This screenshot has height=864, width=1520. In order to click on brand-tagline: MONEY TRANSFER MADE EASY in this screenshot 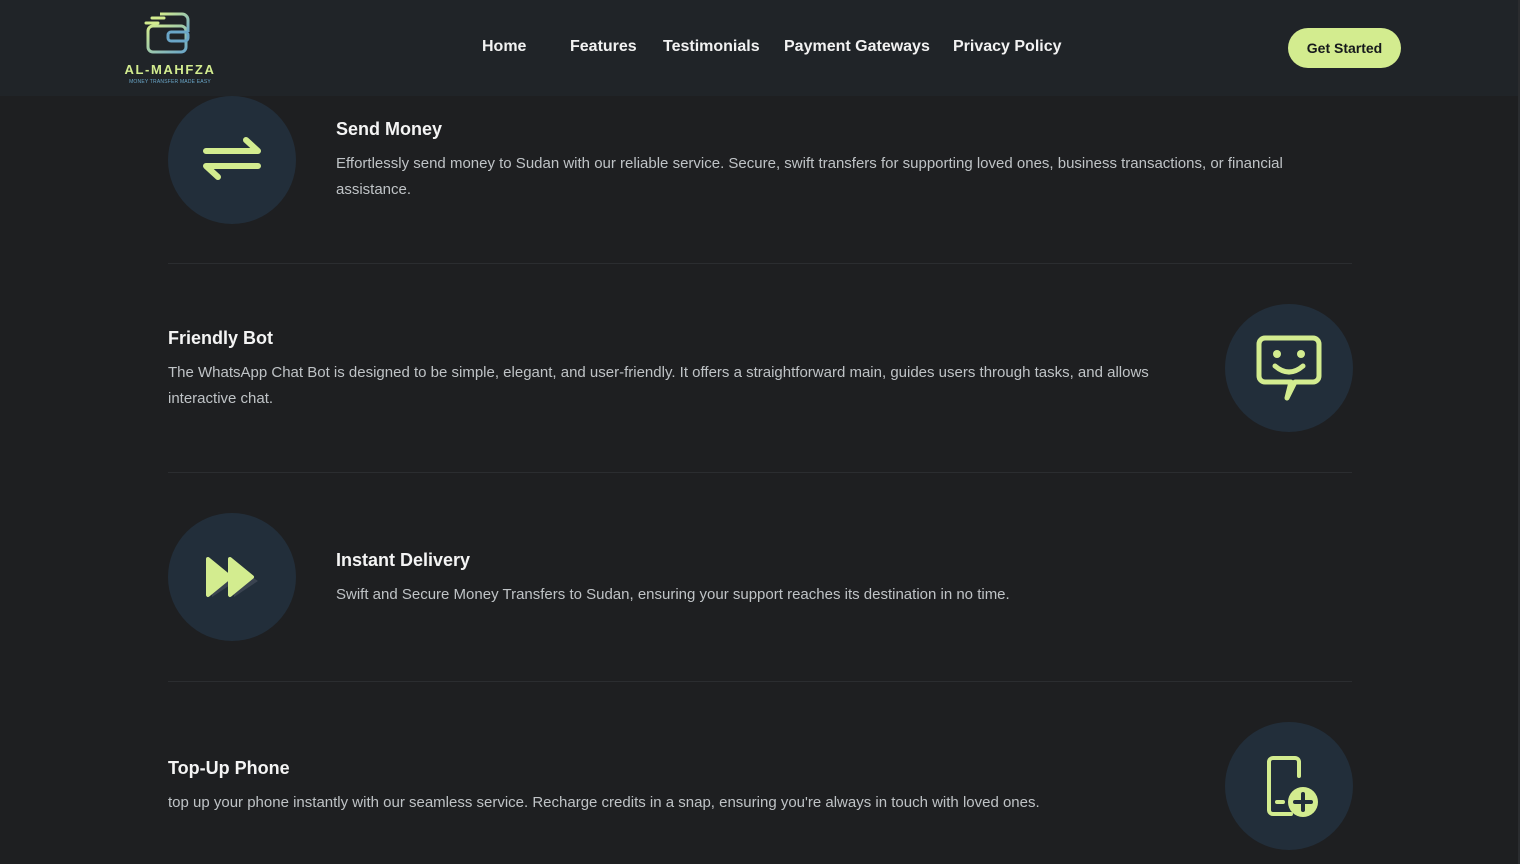, I will do `click(170, 82)`.